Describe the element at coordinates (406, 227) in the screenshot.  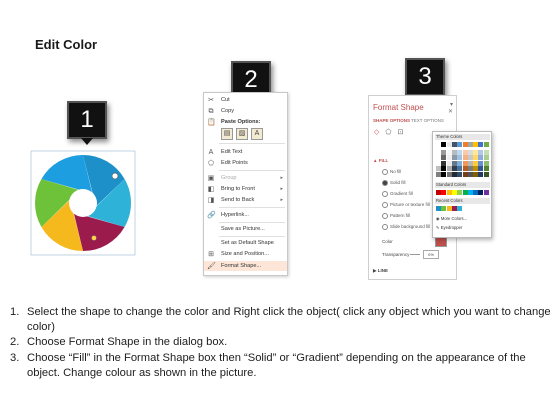
I see `fill-option-slide-background: Slide background fill` at that location.